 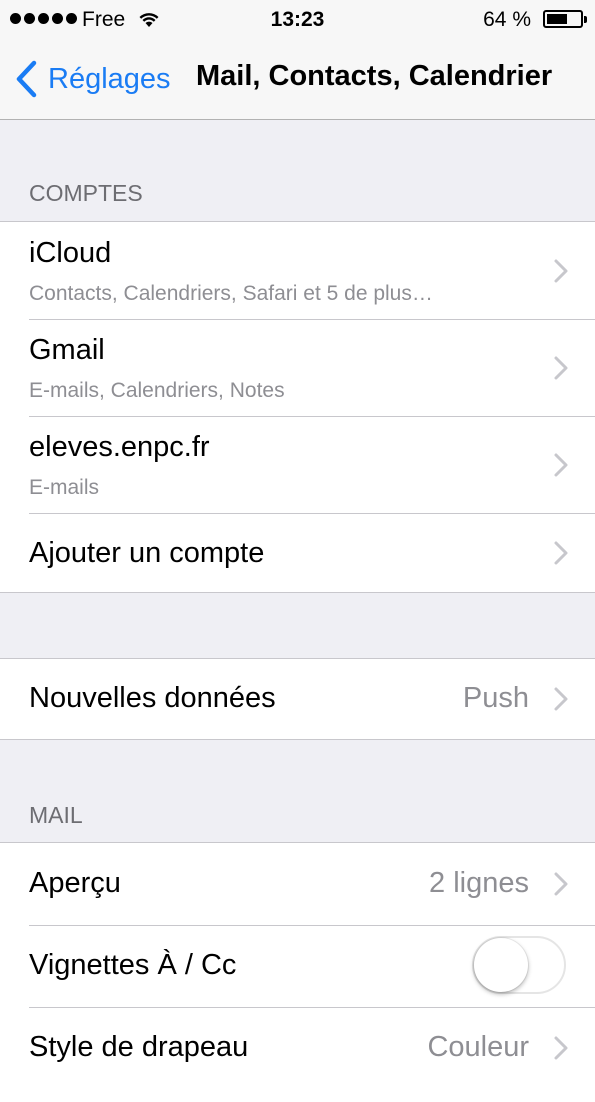 What do you see at coordinates (86, 193) in the screenshot?
I see `section-header-accounts: COMPTES` at bounding box center [86, 193].